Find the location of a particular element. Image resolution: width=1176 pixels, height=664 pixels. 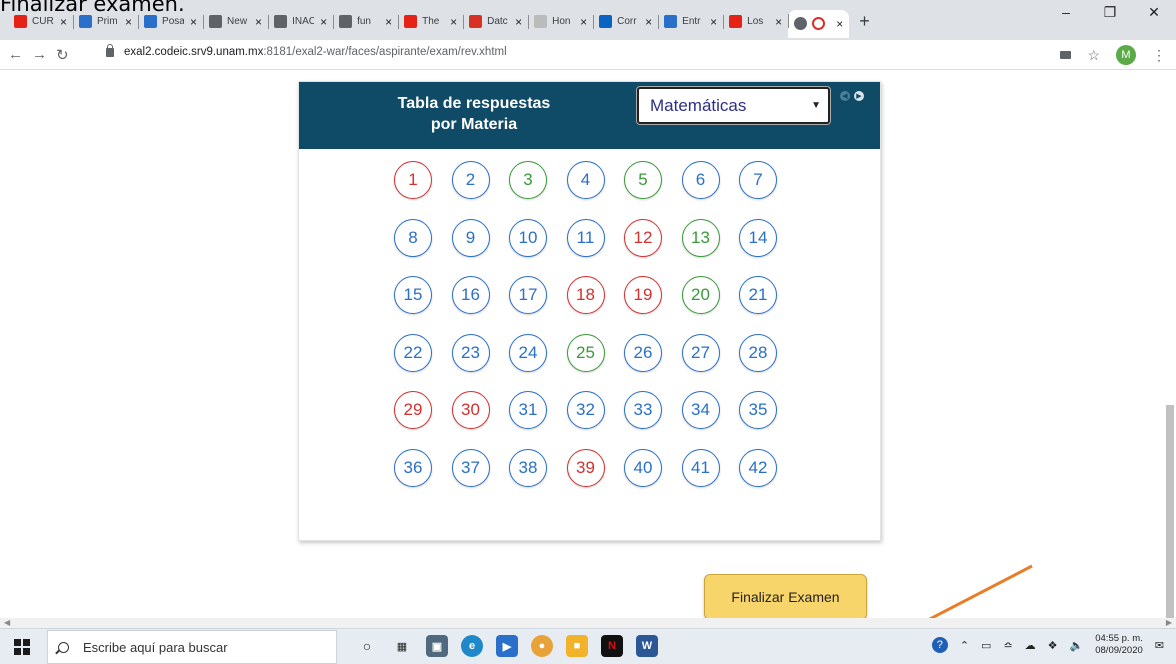

vertical-scrollbar is located at coordinates (1170, 515).